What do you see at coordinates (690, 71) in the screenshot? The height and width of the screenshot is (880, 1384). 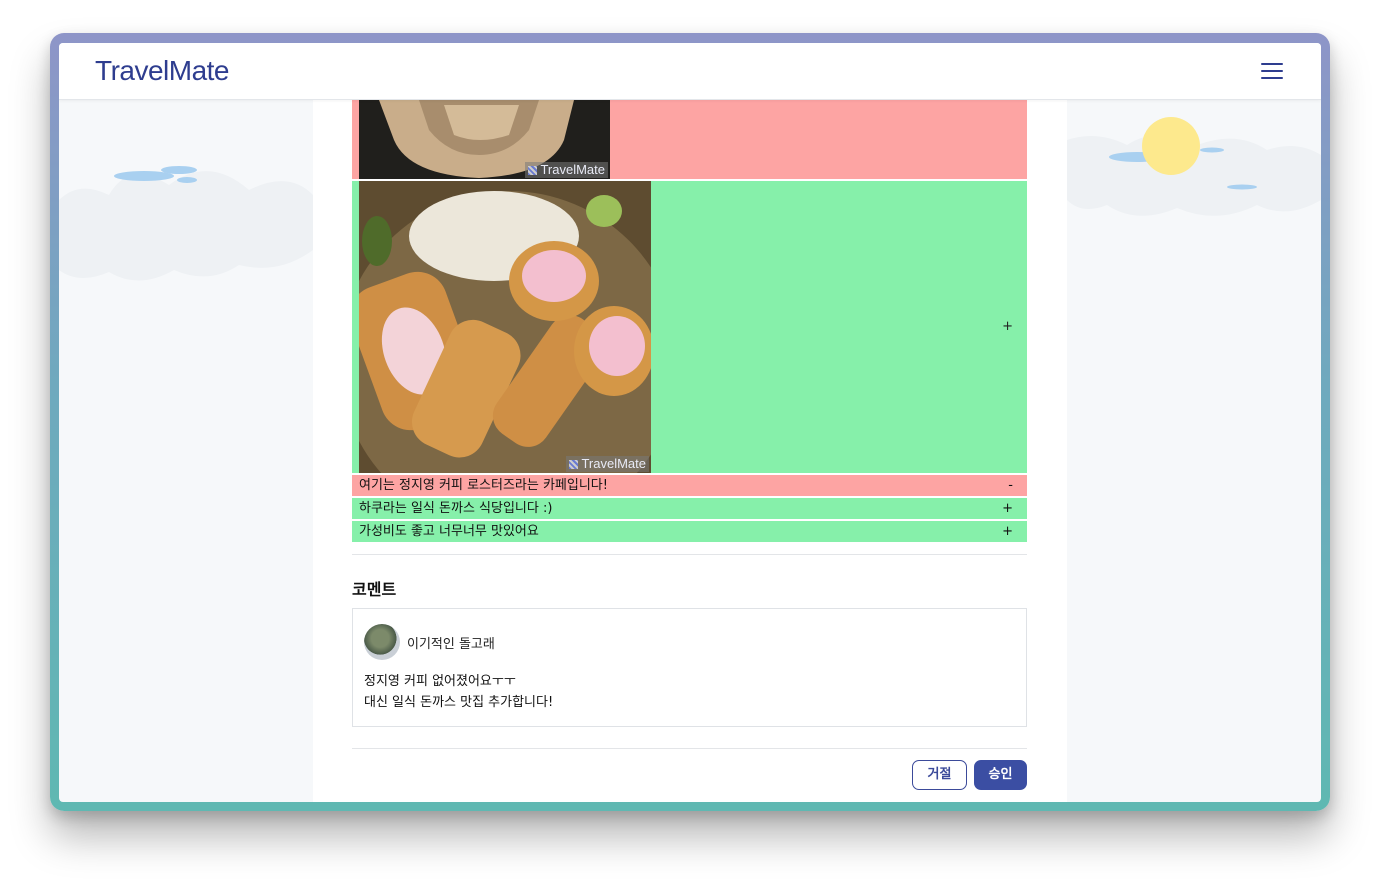 I see `top-nav: TravelMate` at bounding box center [690, 71].